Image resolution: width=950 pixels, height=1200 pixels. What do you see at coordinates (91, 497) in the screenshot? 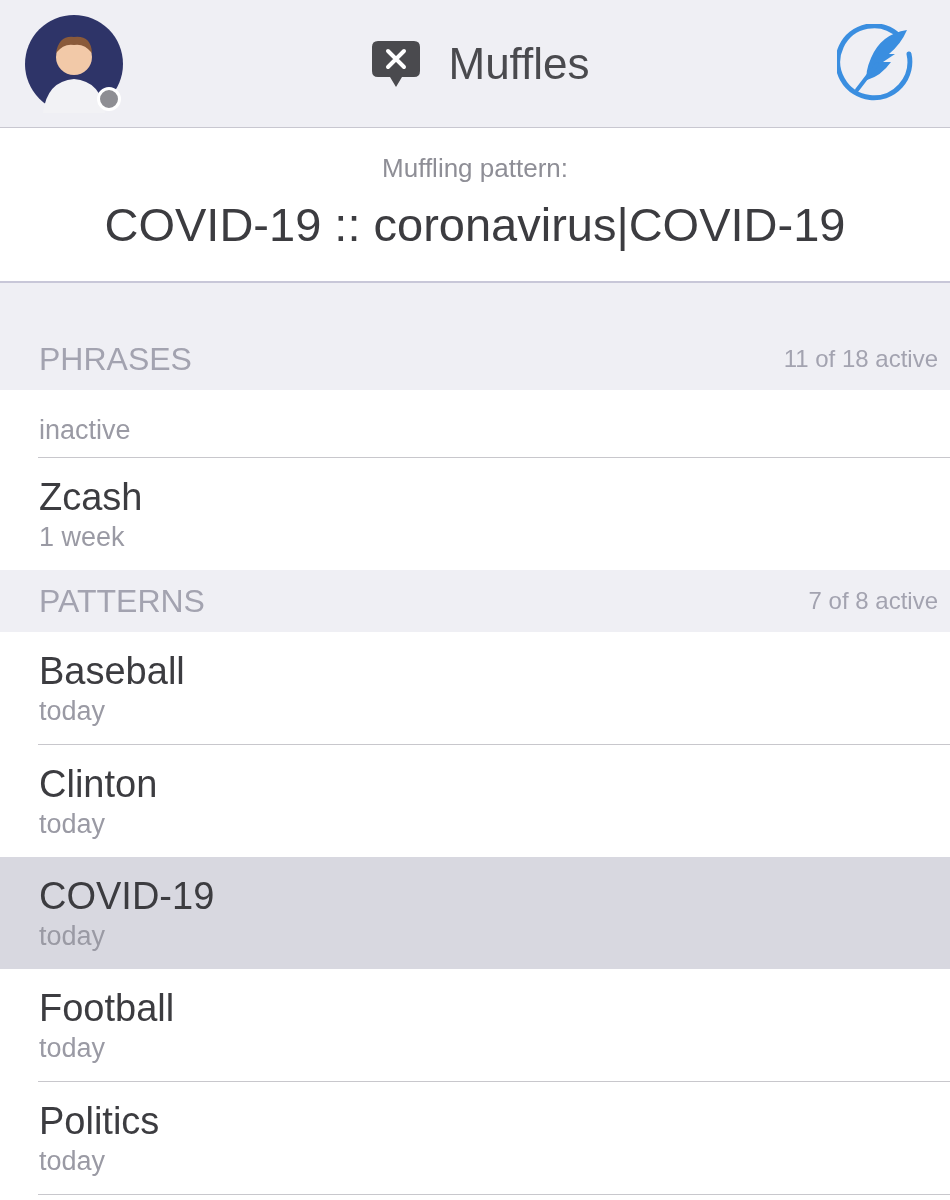
I see `row-title: Zcash` at bounding box center [91, 497].